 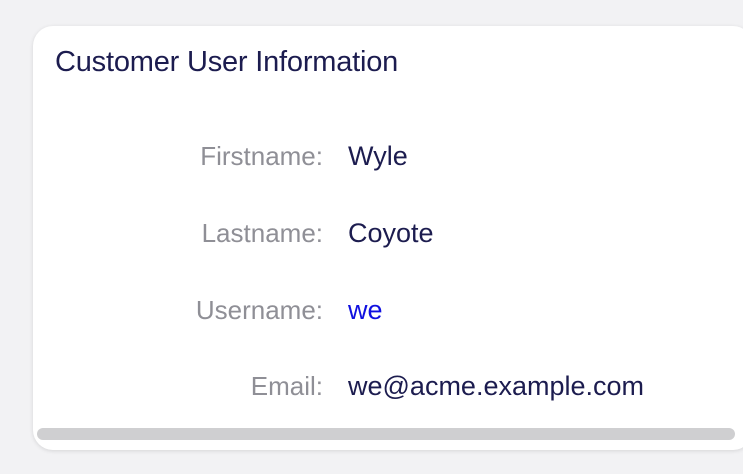 I want to click on scrollbar-thumb, so click(x=386, y=434).